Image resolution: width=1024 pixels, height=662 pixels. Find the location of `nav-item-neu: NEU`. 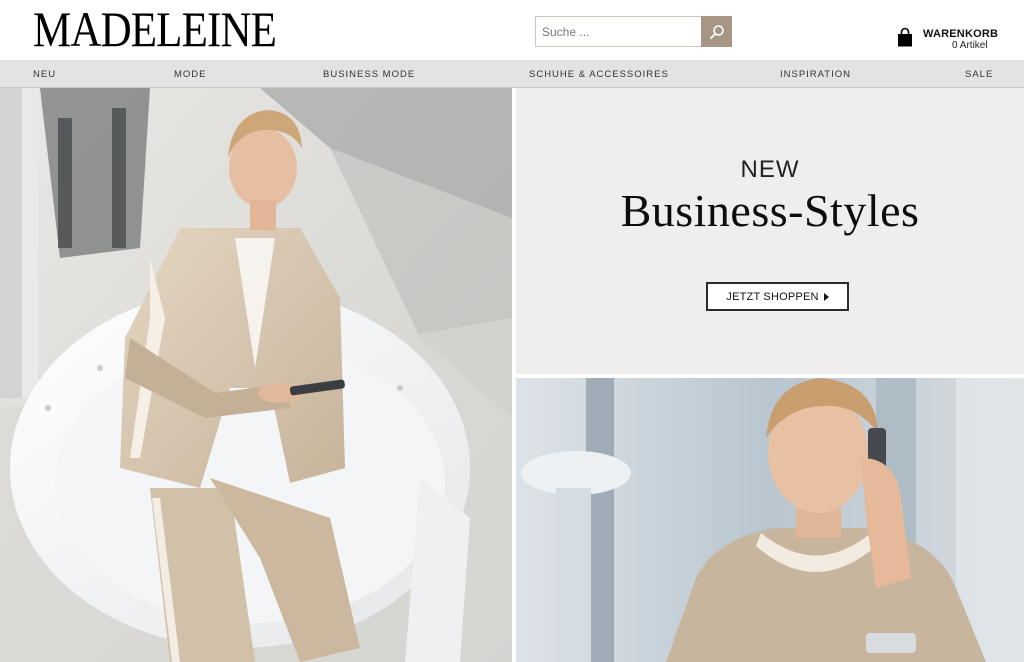

nav-item-neu: NEU is located at coordinates (44, 74).